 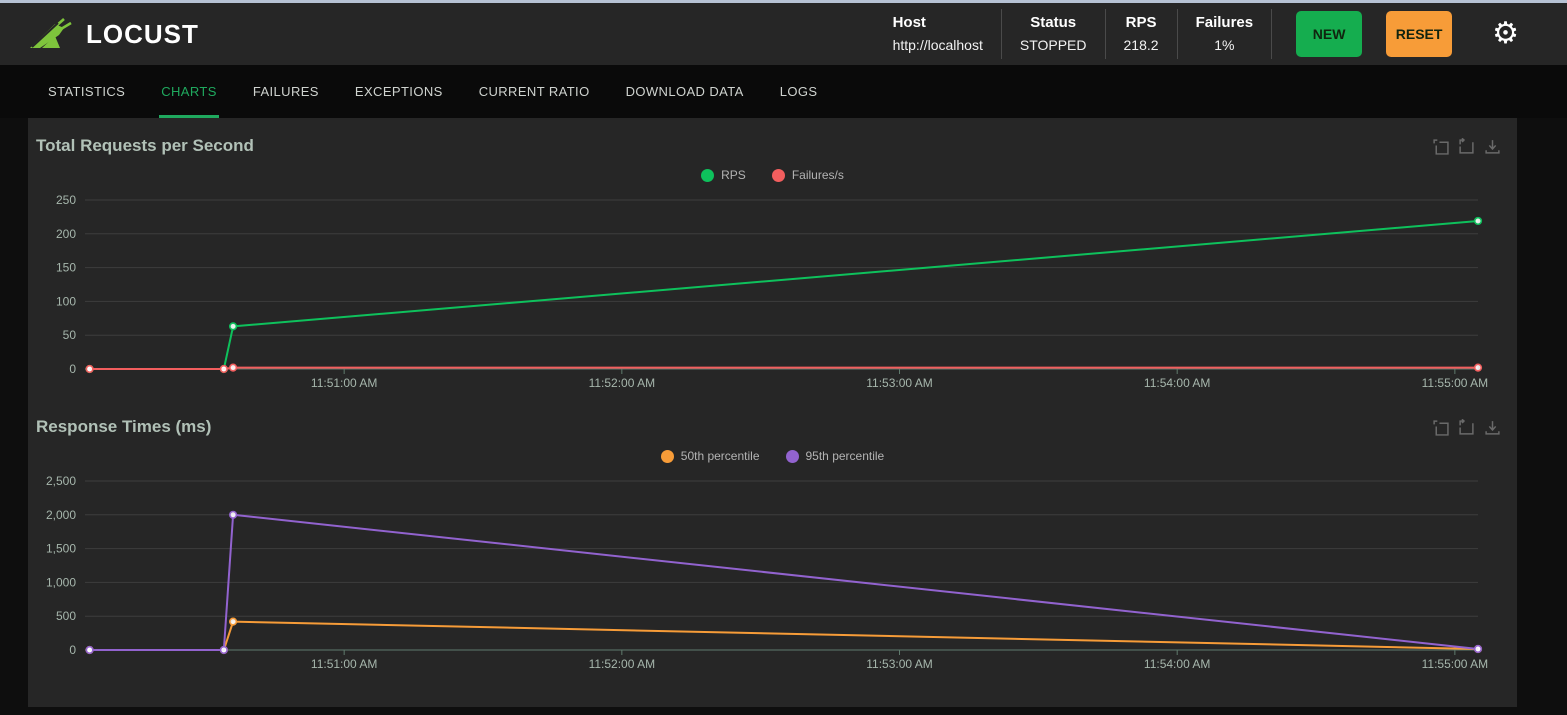 What do you see at coordinates (534, 91) in the screenshot?
I see `tab-current-ratio: CURRENT RATIO` at bounding box center [534, 91].